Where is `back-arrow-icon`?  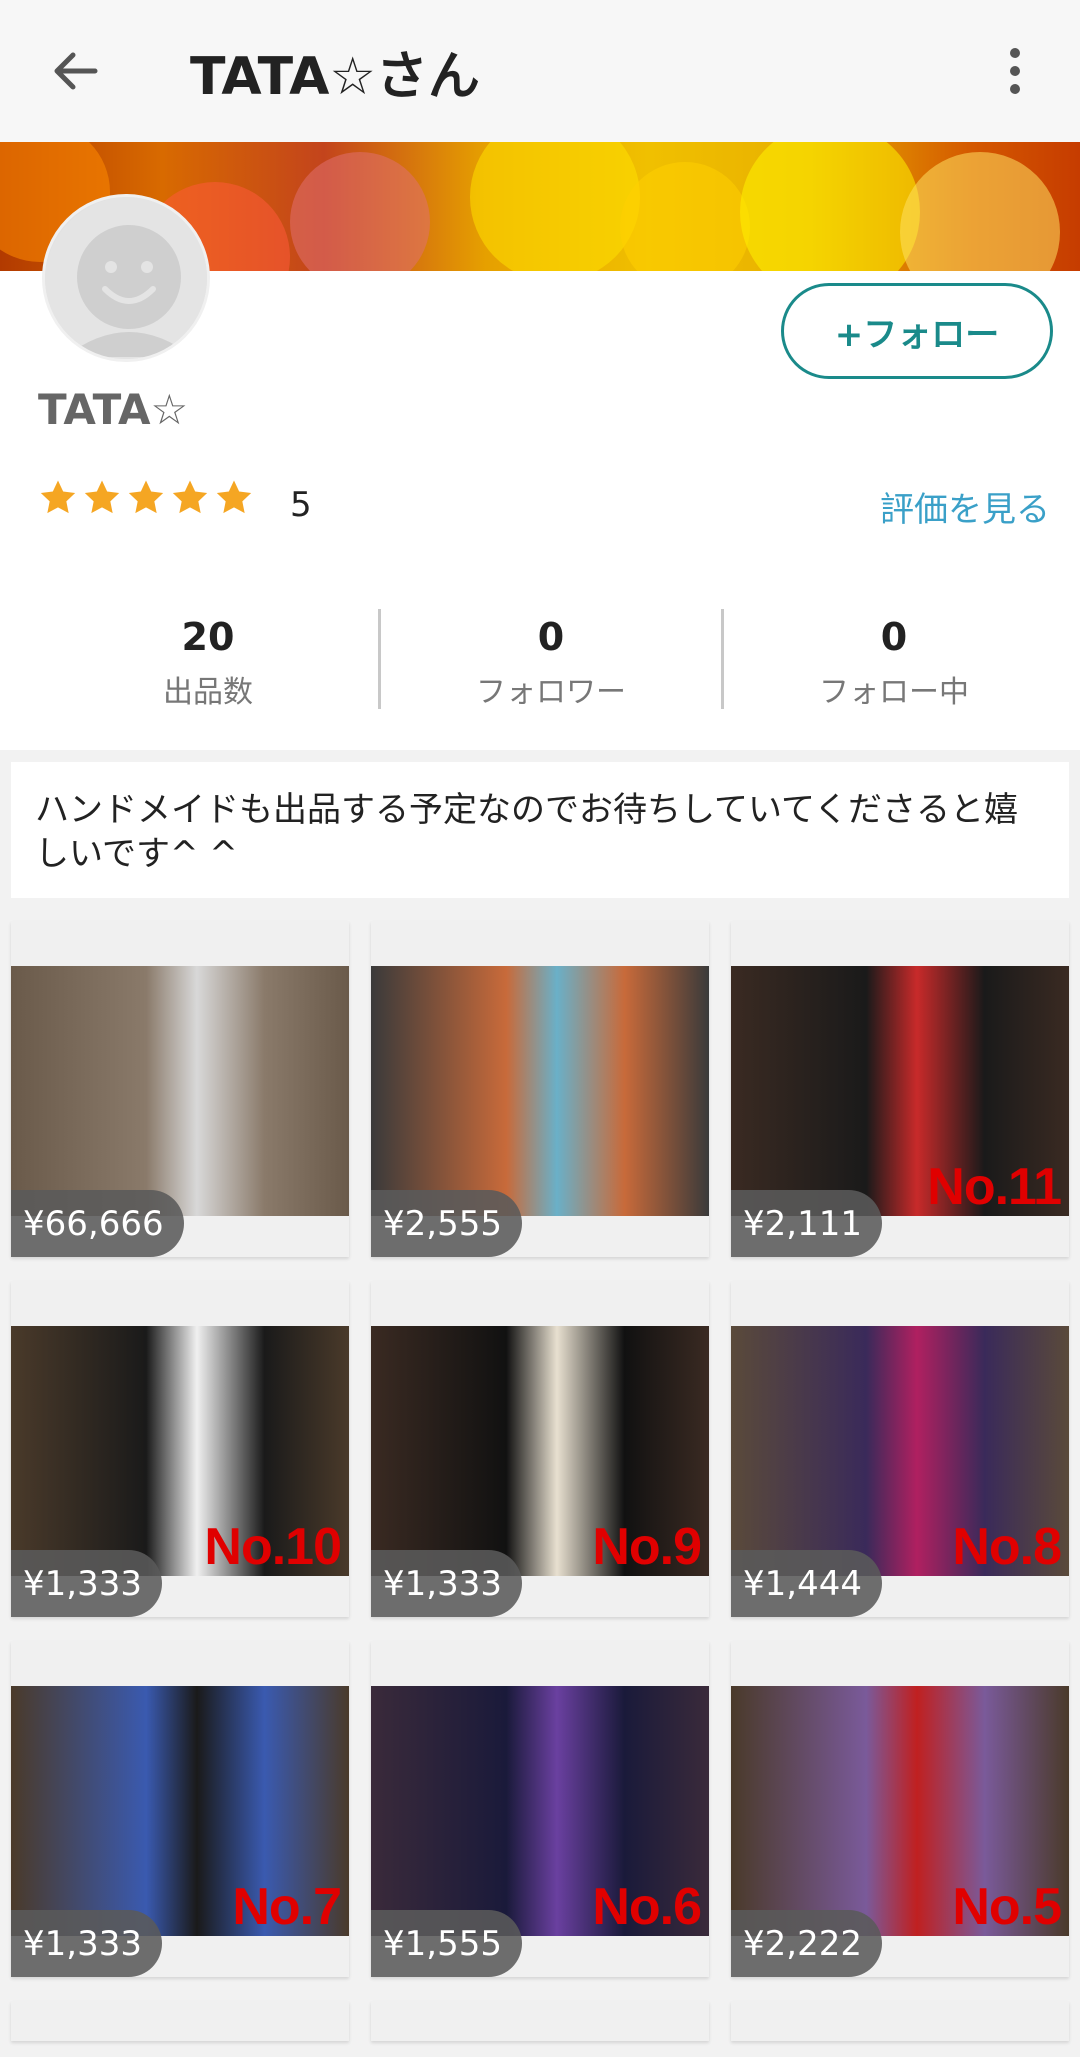 back-arrow-icon is located at coordinates (75, 71).